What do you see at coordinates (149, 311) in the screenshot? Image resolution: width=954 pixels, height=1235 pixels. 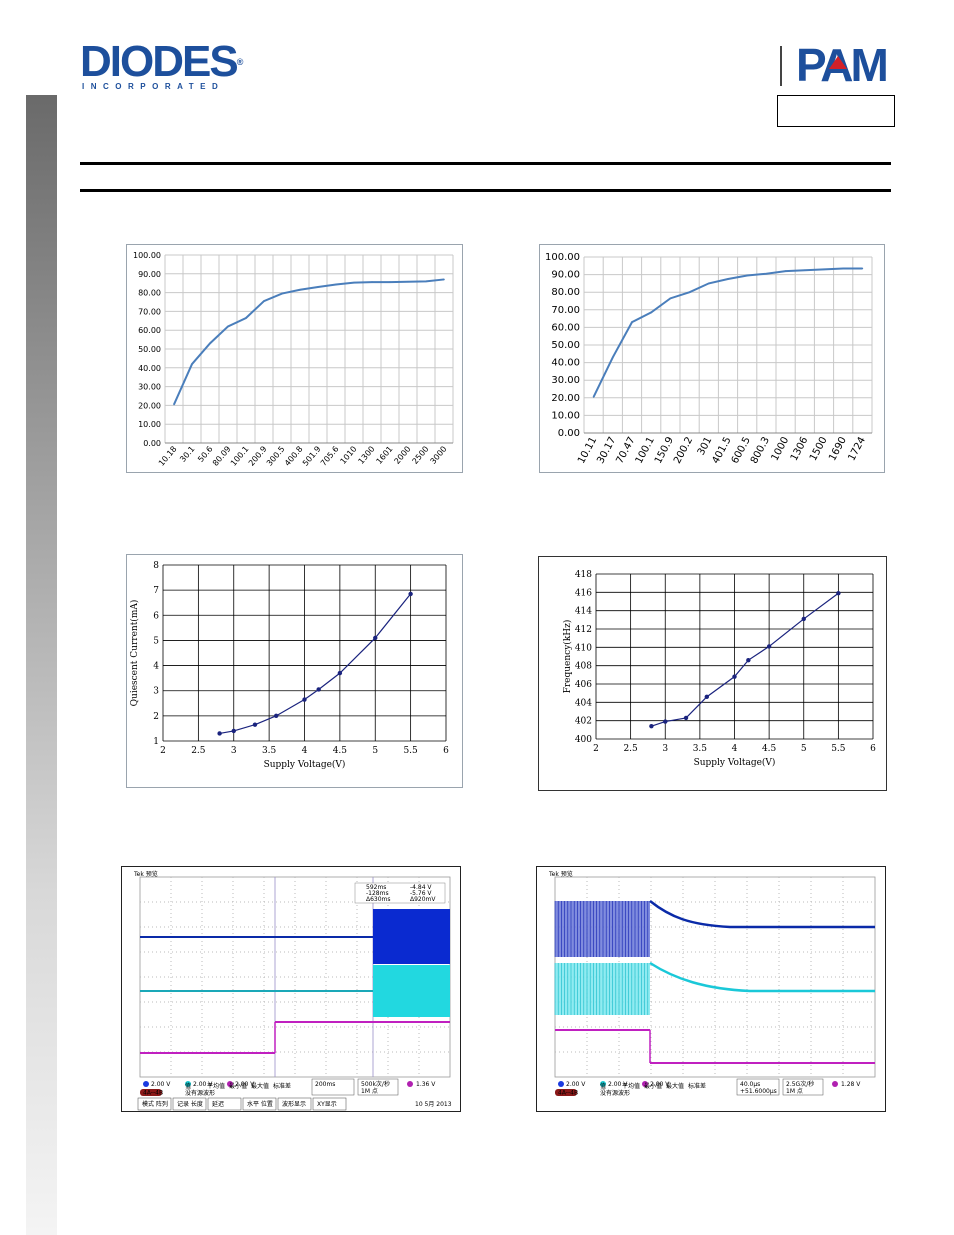 I see `y-tick-label: 70.00` at bounding box center [149, 311].